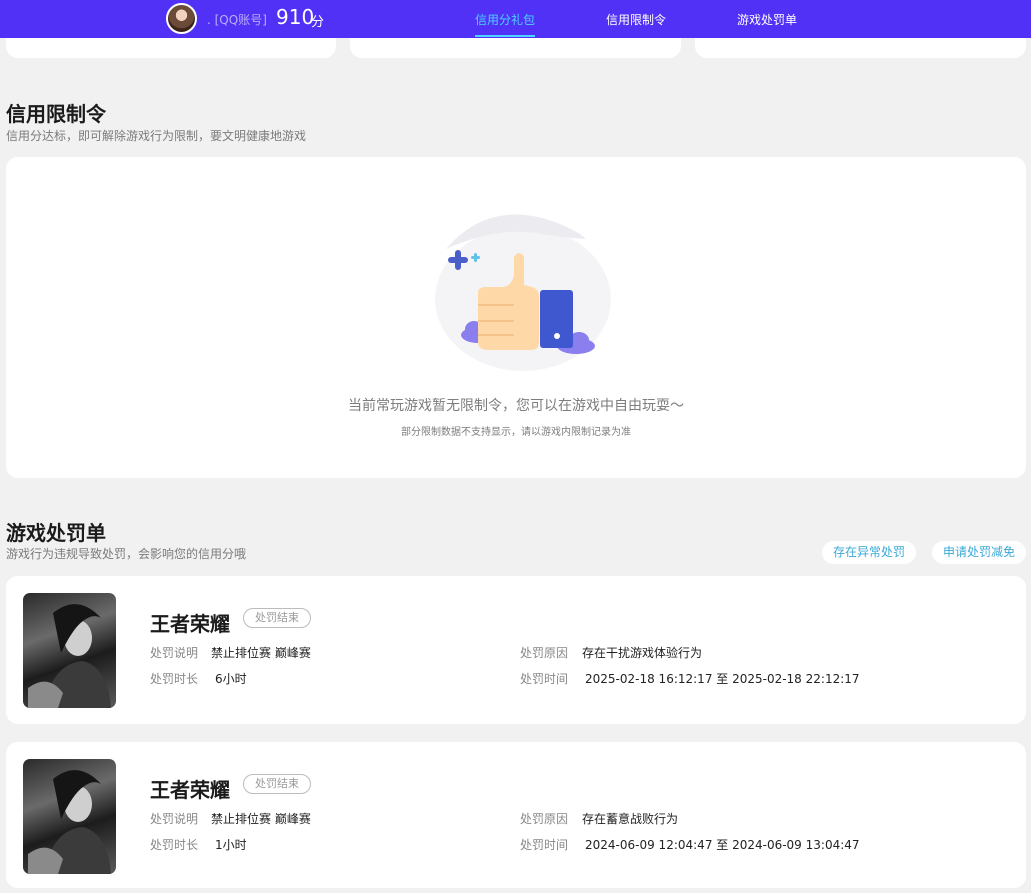 The image size is (1031, 893). What do you see at coordinates (156, 136) in the screenshot?
I see `restriction-section-subtitle: 信用分达标，即可解除游戏行为限制，要文明健康地游戏` at bounding box center [156, 136].